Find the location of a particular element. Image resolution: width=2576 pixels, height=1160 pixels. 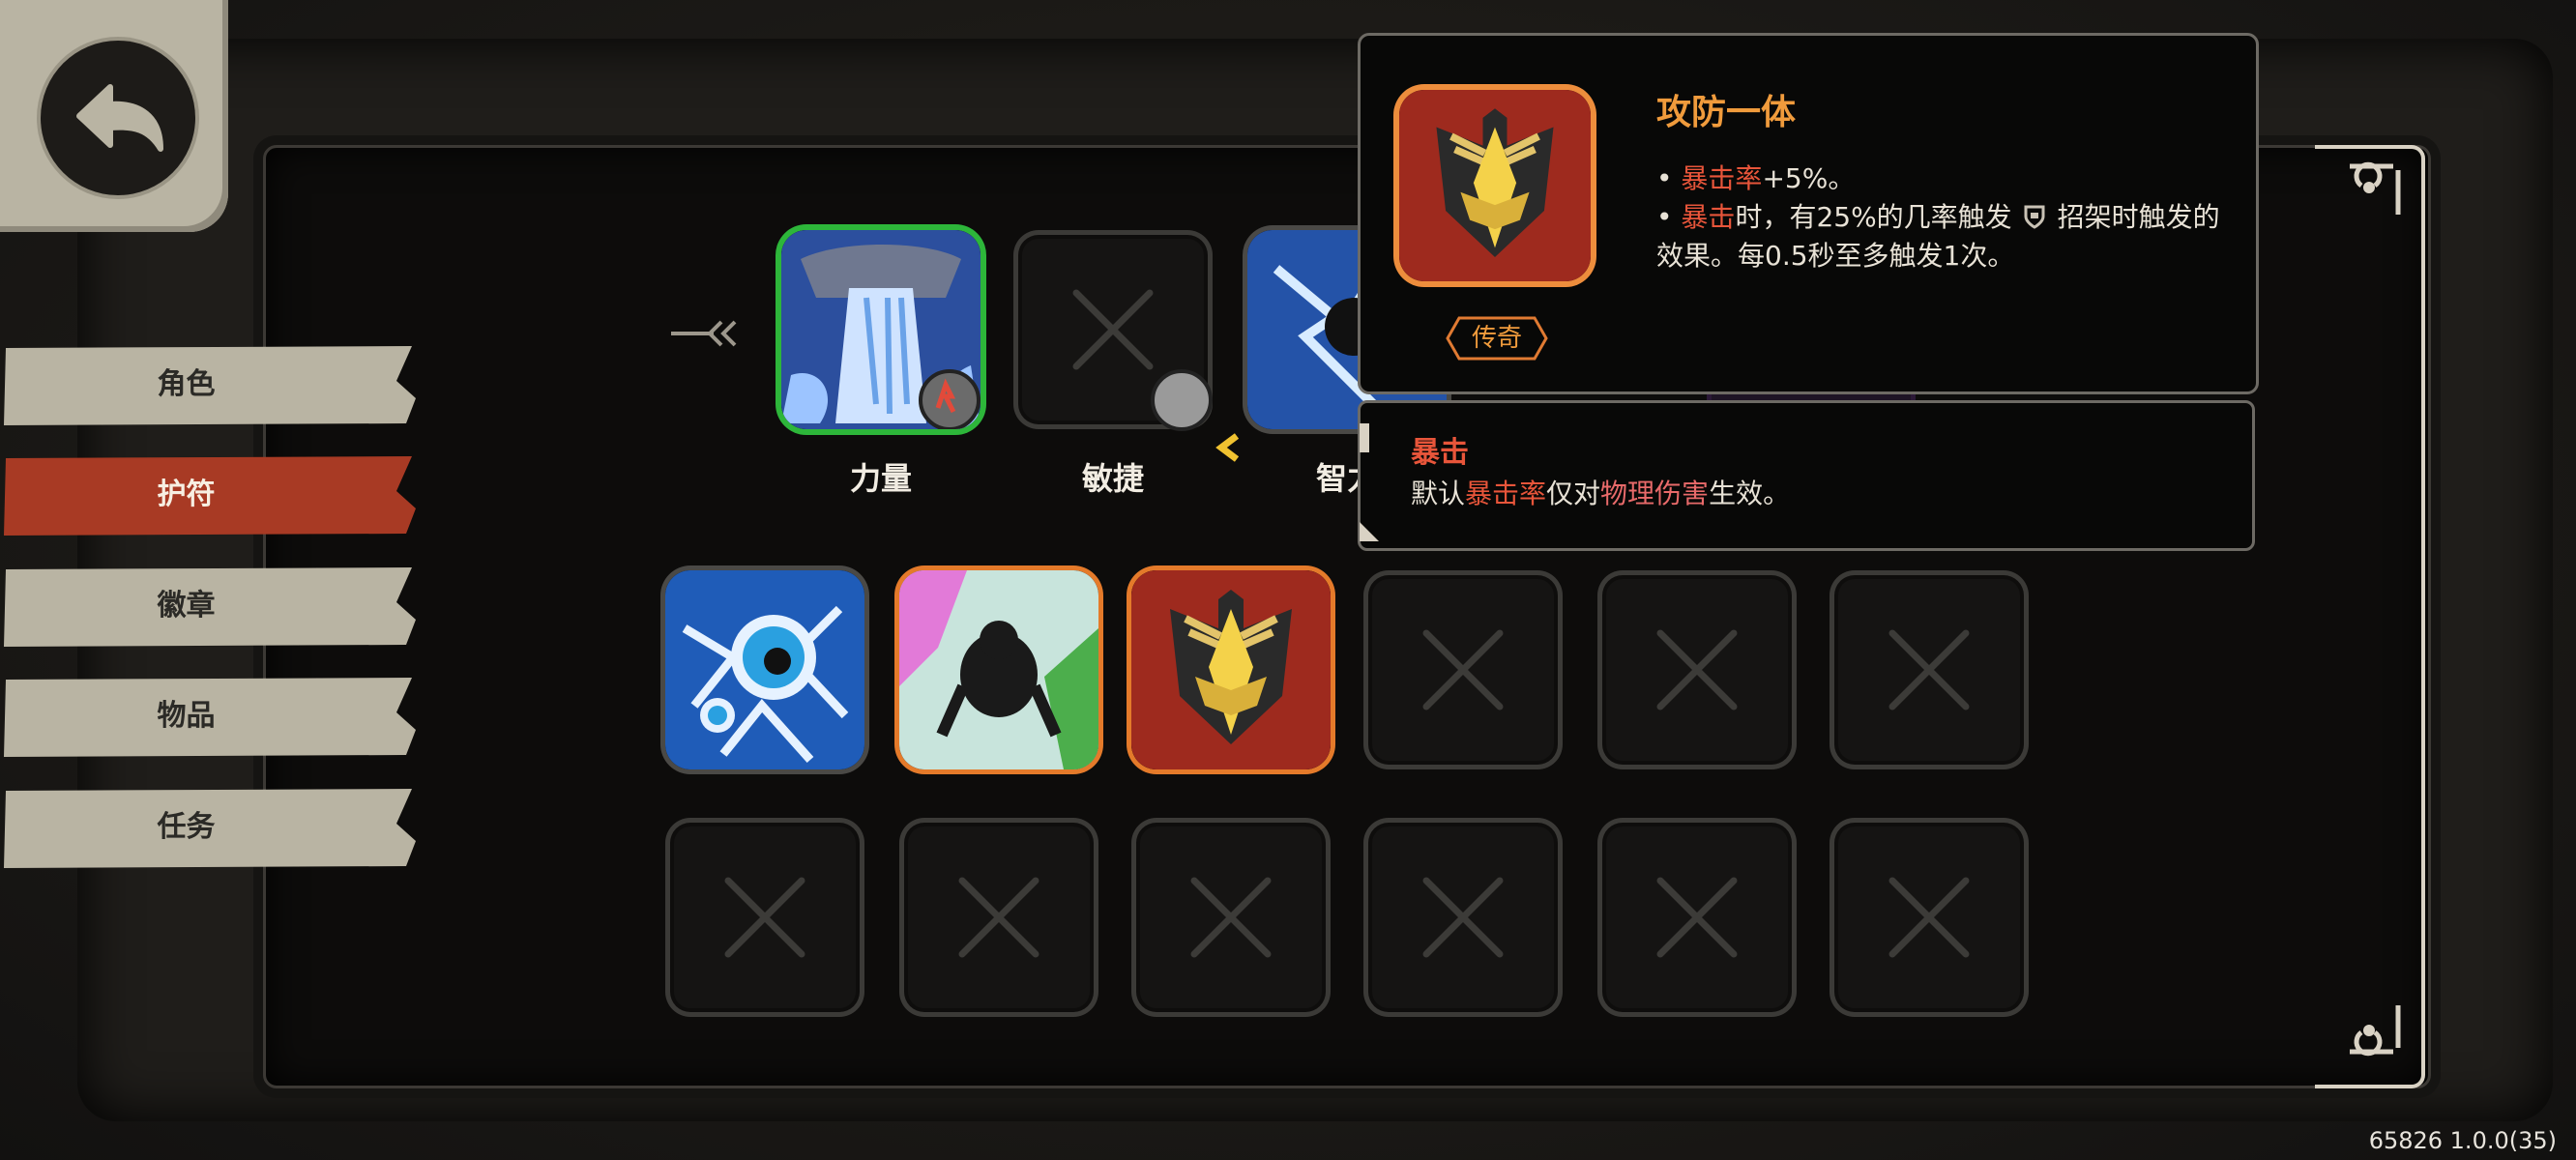

rarity-badge: 传奇 is located at coordinates (1497, 338).